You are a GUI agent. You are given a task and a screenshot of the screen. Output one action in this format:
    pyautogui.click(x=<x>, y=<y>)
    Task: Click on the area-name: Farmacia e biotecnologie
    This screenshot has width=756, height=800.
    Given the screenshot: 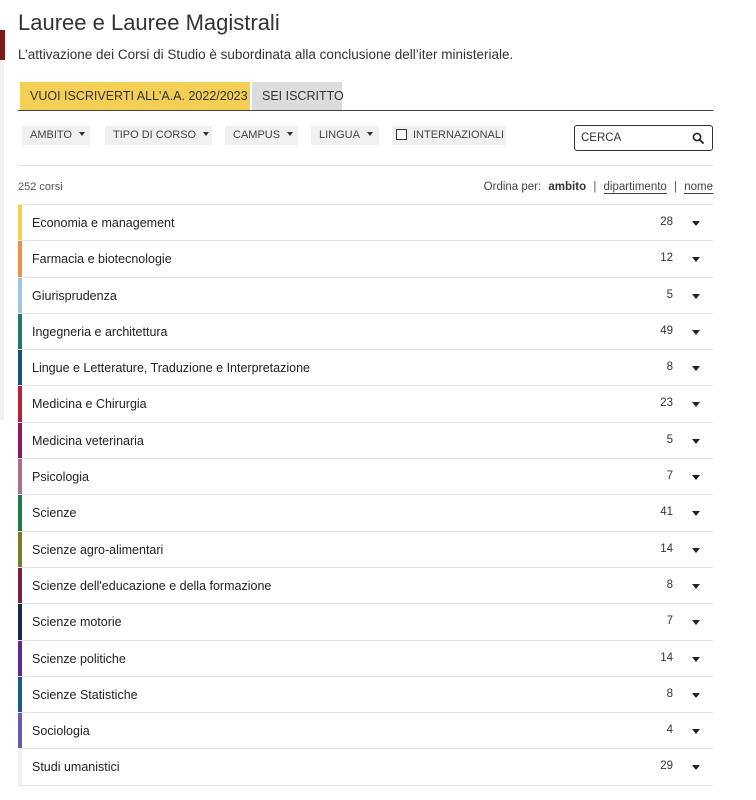 What is the action you would take?
    pyautogui.click(x=102, y=259)
    